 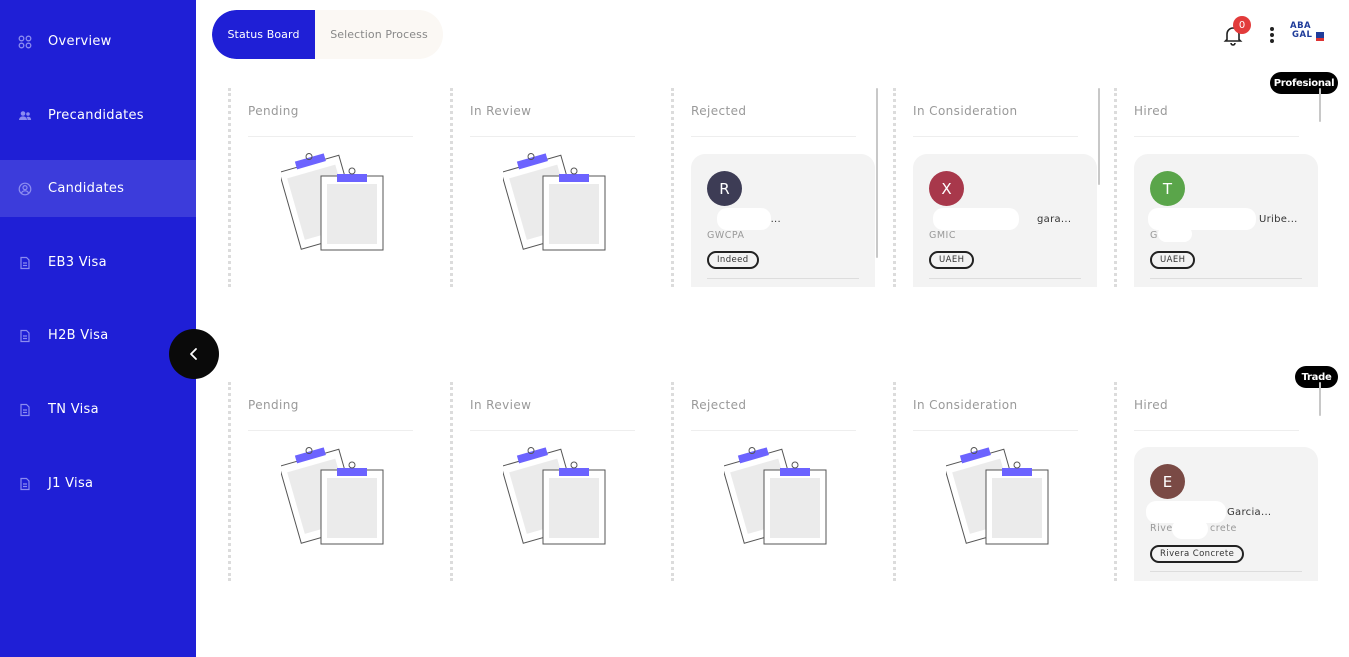 I want to click on column-hired: Hired T Uribe... G UAEH, so click(x=1217, y=187).